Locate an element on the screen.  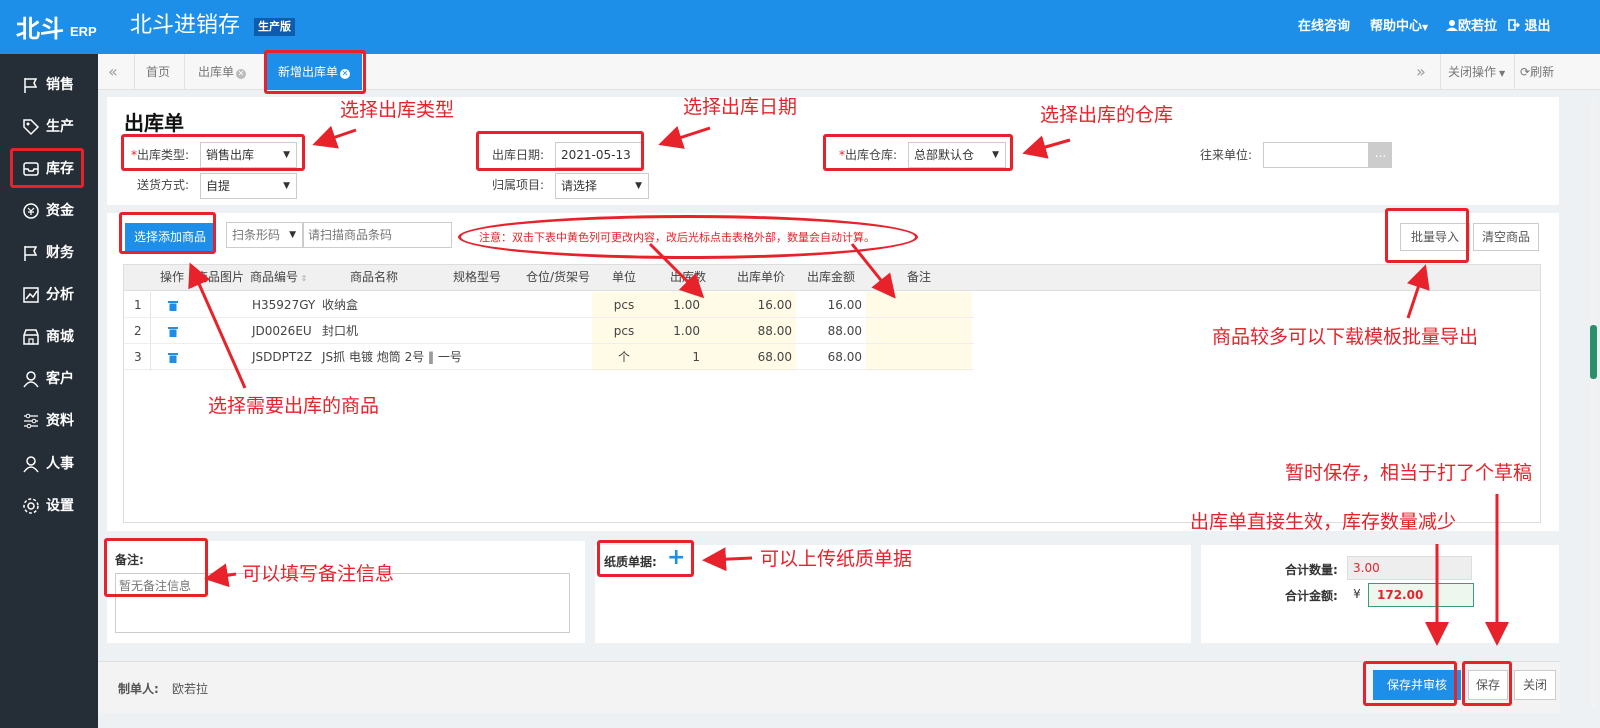
arrow-note is located at coordinates (220, 575).